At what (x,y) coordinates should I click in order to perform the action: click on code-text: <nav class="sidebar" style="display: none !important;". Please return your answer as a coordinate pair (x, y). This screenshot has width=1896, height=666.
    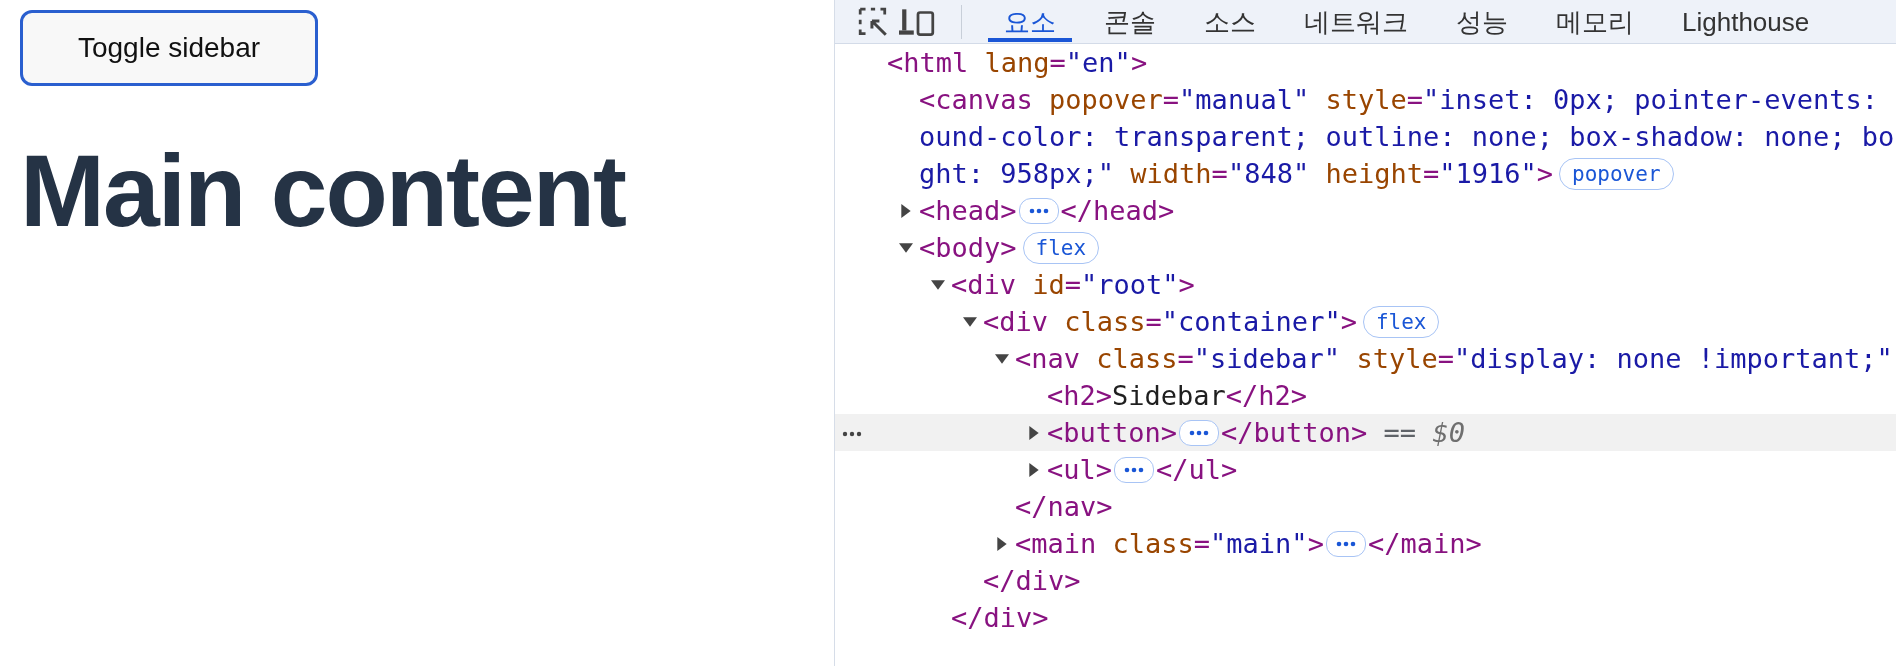
    Looking at the image, I should click on (1454, 358).